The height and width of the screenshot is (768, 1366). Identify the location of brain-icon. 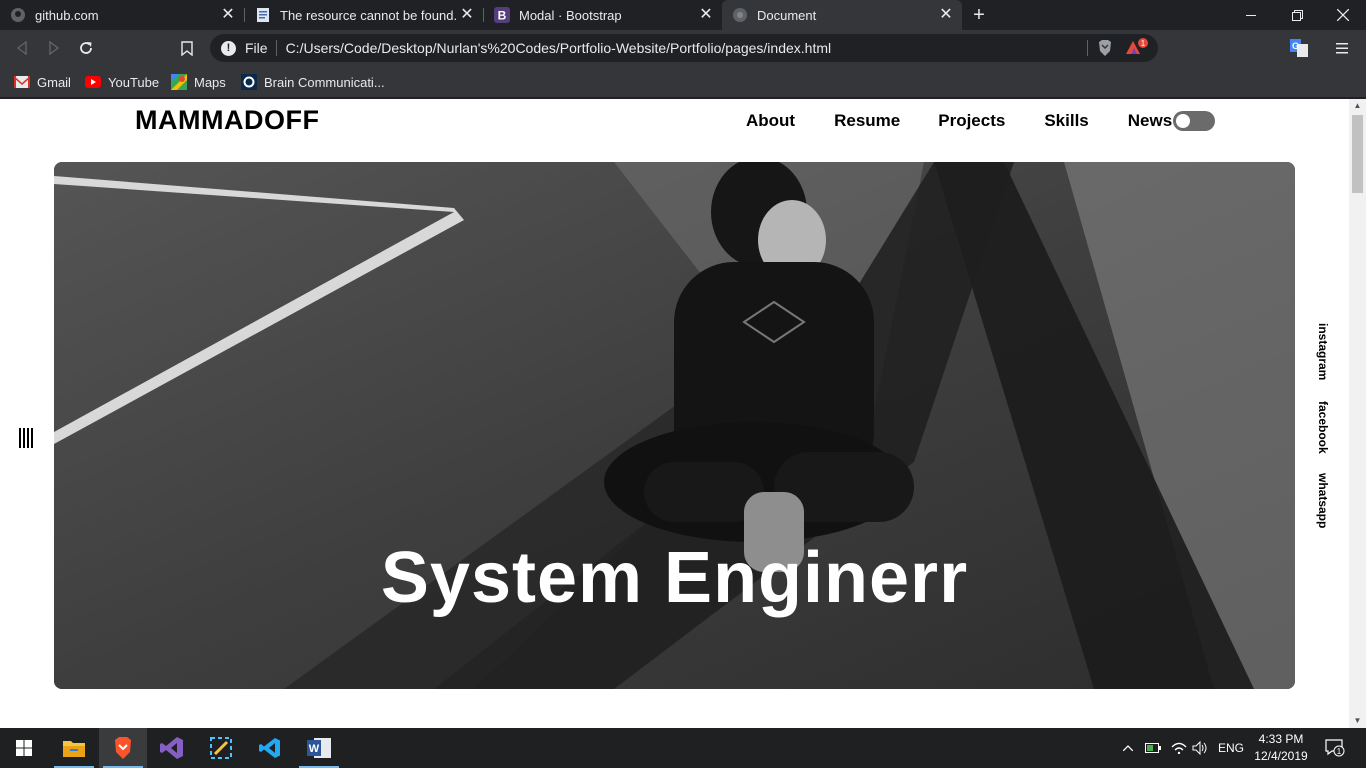
(249, 82).